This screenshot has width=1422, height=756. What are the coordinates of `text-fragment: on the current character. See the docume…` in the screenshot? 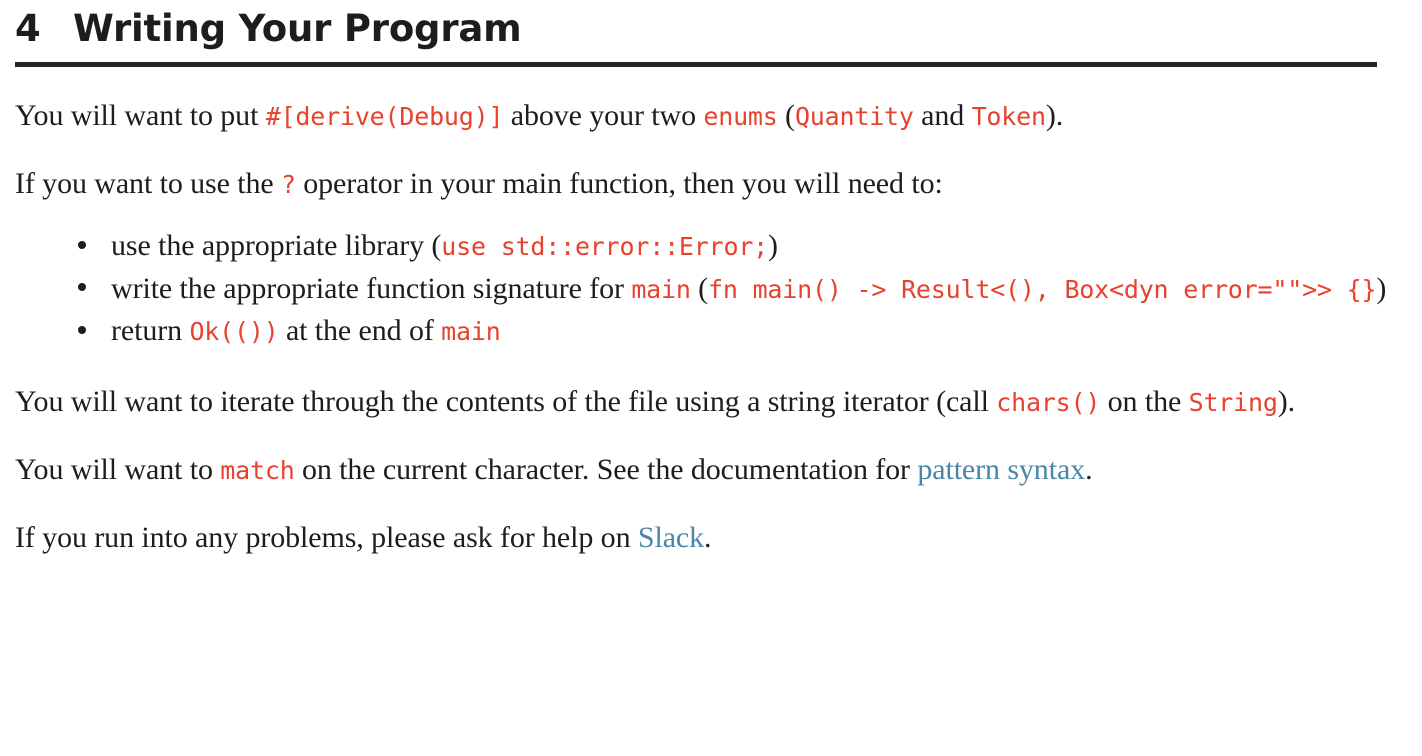 It's located at (606, 469).